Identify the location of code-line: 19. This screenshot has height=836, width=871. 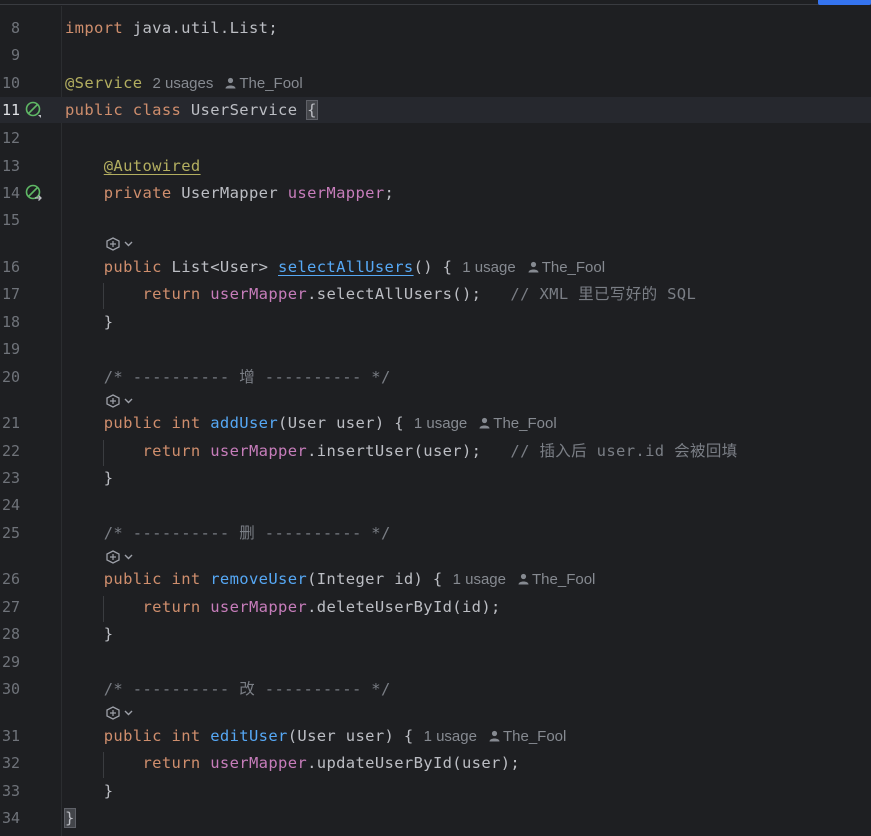
(435, 349).